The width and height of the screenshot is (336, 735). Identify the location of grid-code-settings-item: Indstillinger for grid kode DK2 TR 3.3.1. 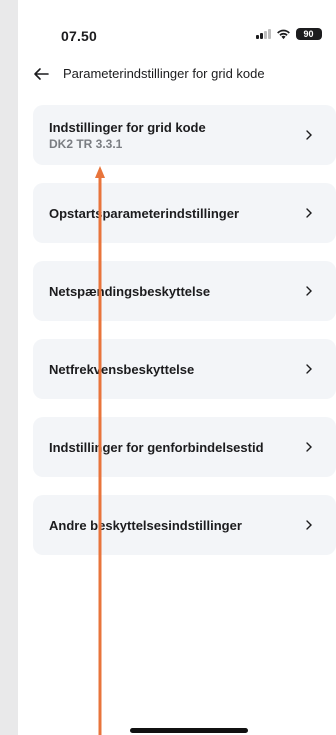
(184, 135).